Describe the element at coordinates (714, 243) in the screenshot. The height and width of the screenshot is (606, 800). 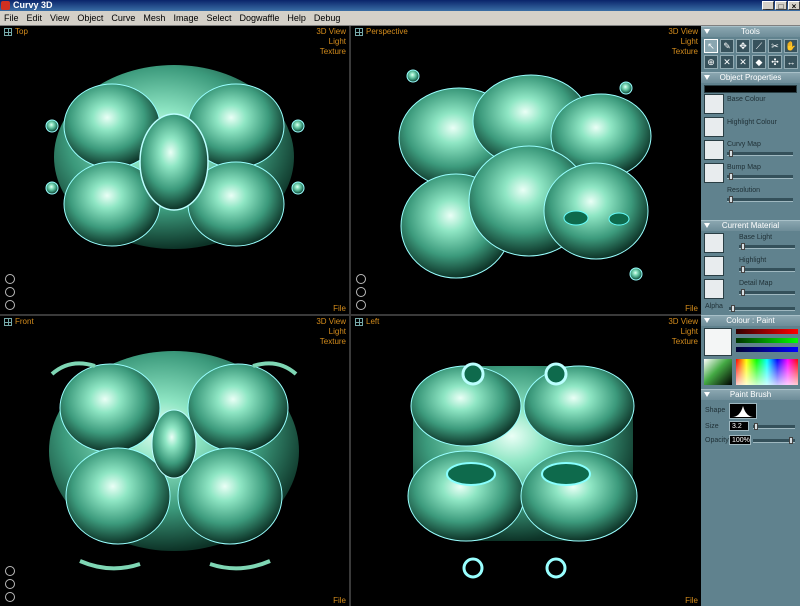
I see `base-light-swatch` at that location.